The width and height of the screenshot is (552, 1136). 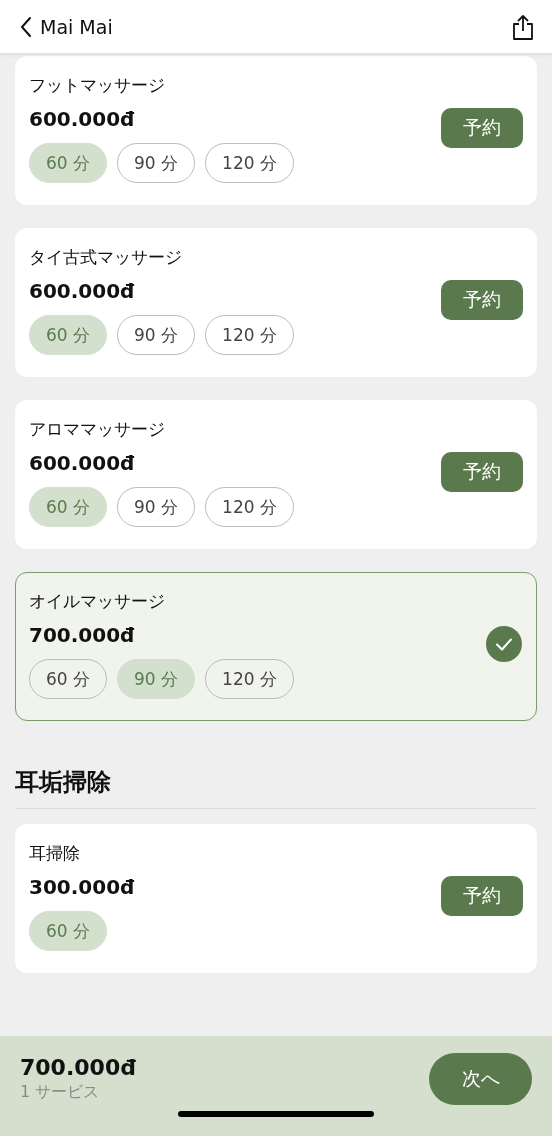 What do you see at coordinates (97, 85) in the screenshot?
I see `service-name: フットマッサージ` at bounding box center [97, 85].